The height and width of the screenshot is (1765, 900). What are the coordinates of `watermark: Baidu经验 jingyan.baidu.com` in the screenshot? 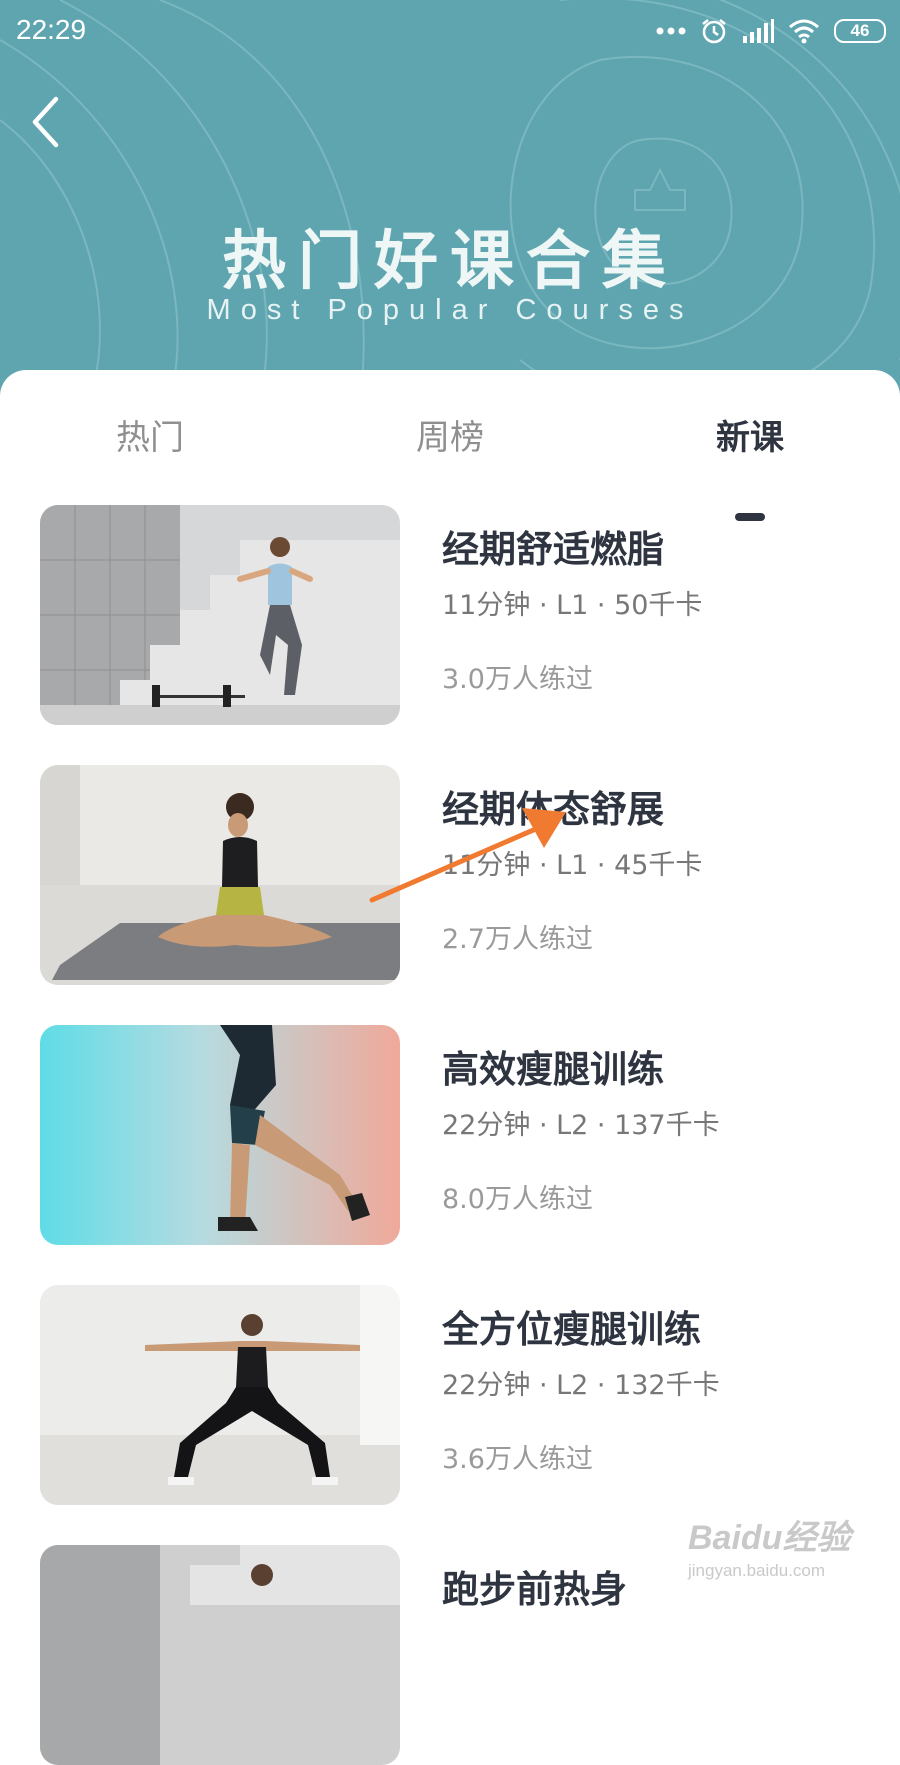 It's located at (788, 1550).